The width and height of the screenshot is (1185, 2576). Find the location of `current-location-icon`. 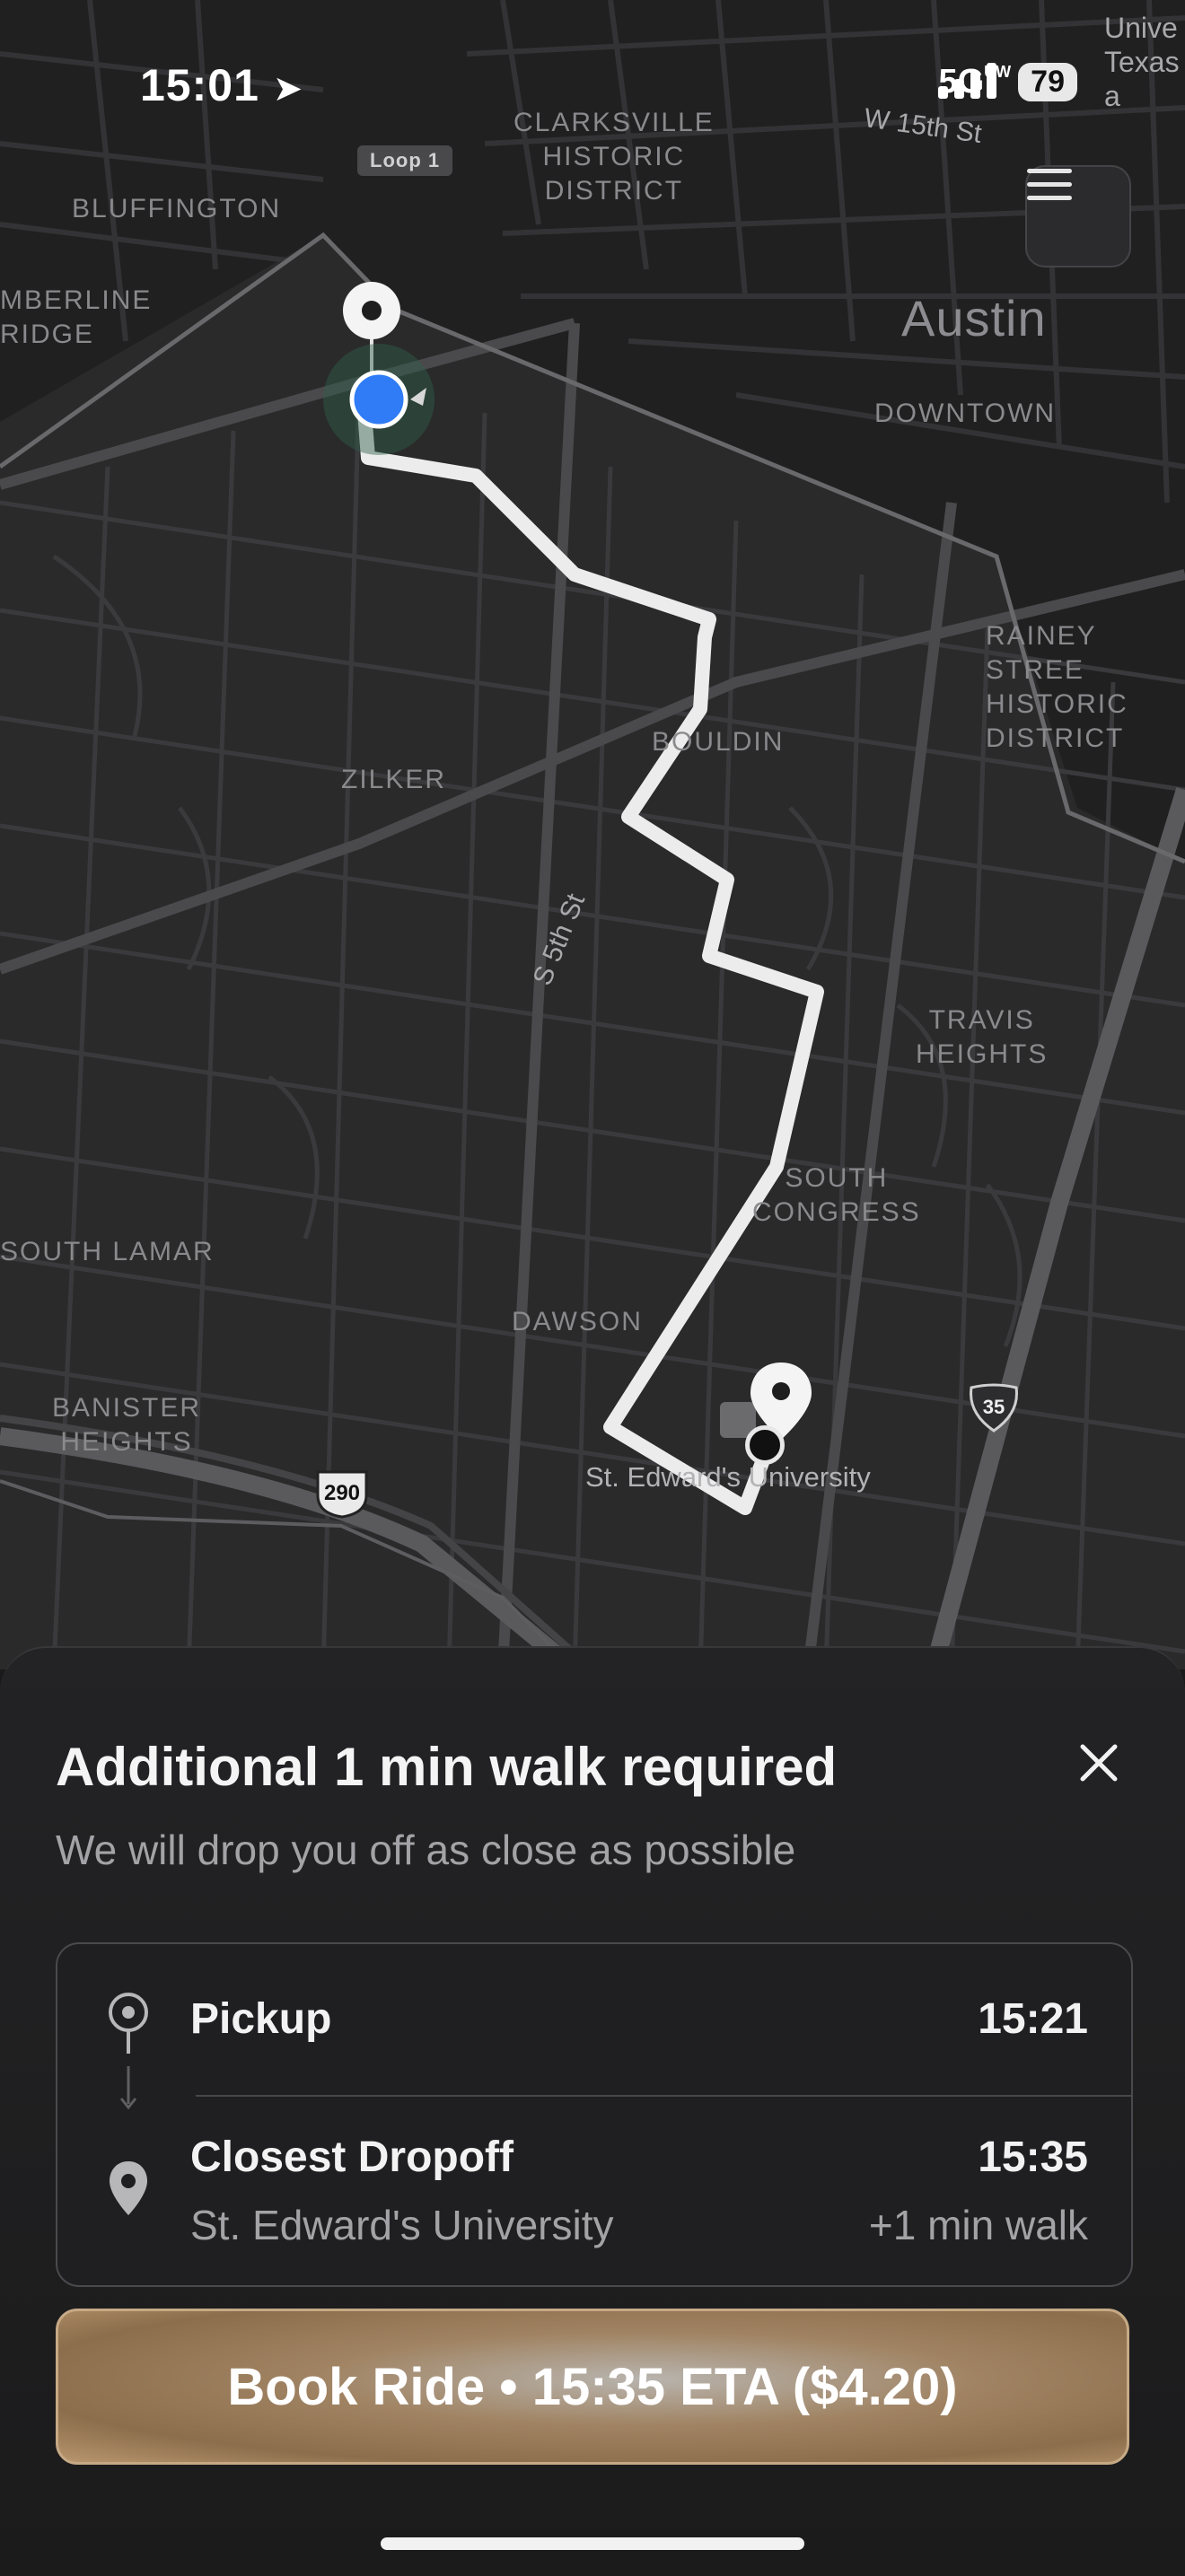

current-location-icon is located at coordinates (378, 399).